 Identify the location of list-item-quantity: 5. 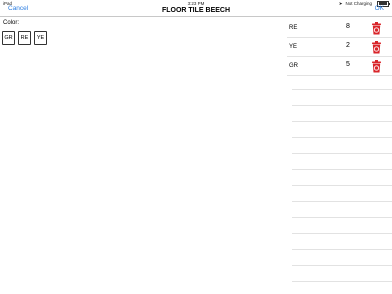
(348, 64).